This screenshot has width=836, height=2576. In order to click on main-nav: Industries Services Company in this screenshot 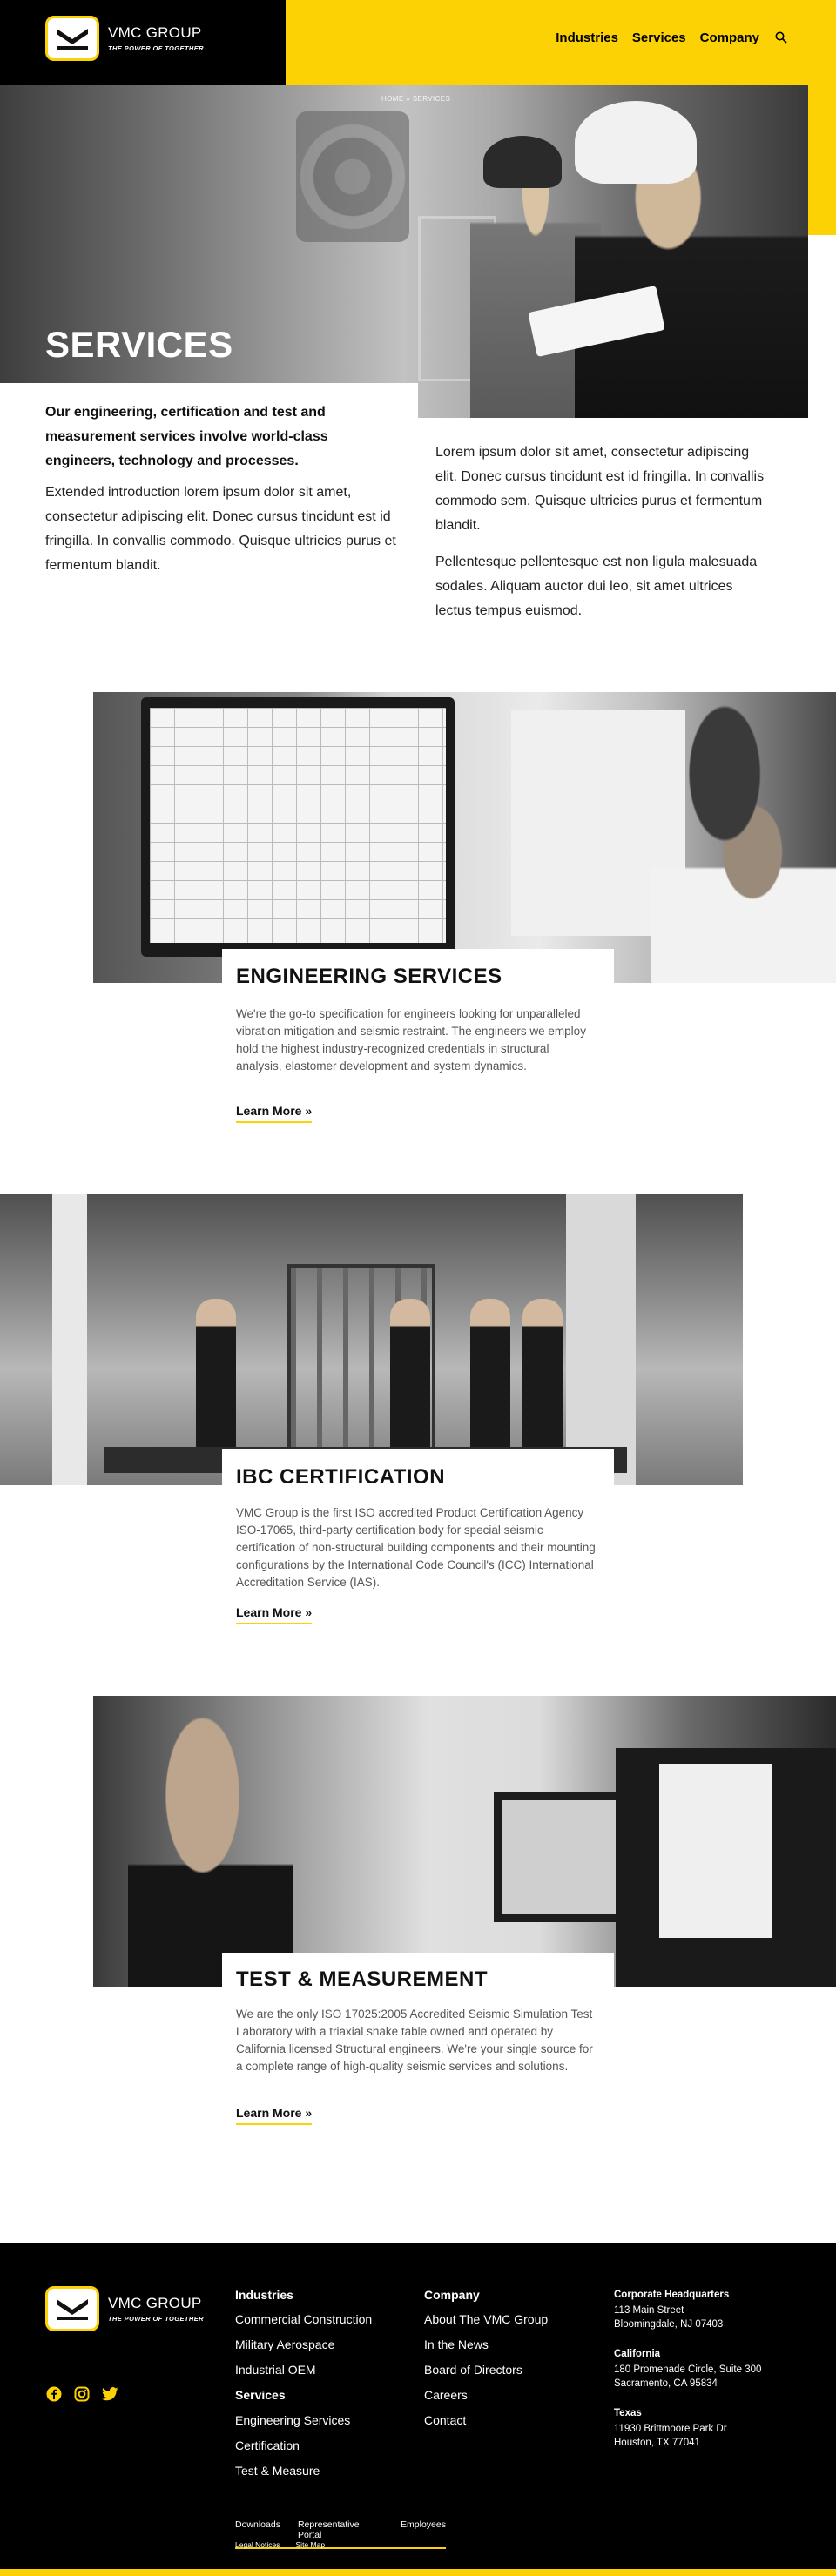, I will do `click(672, 37)`.